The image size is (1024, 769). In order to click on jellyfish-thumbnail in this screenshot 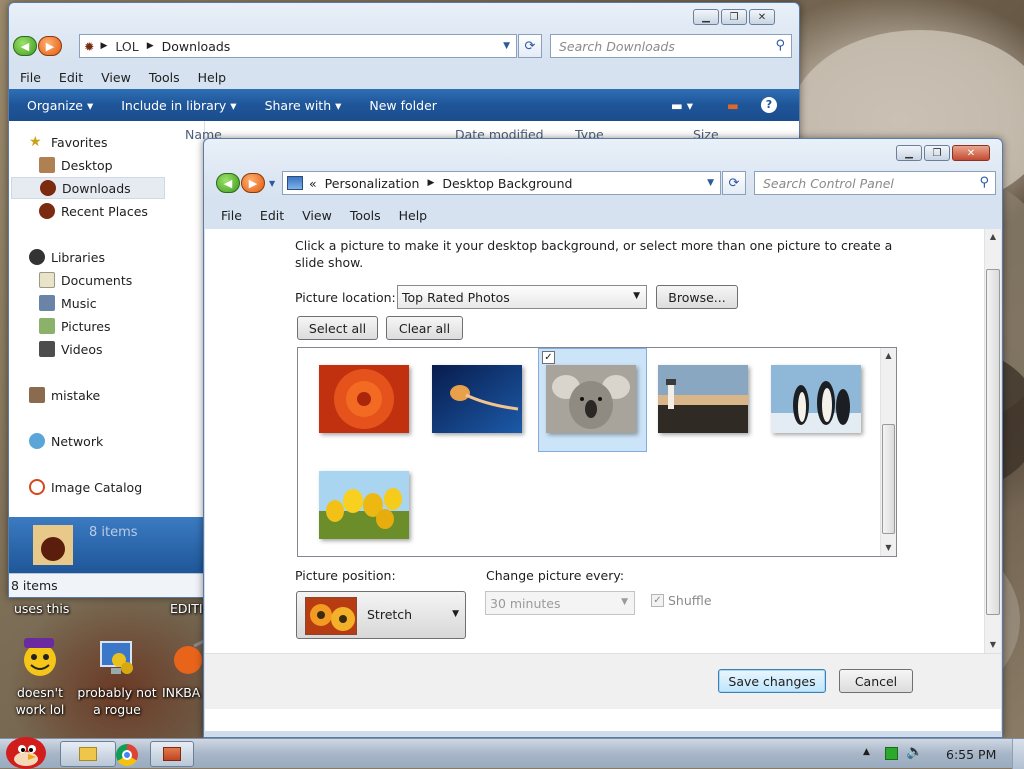, I will do `click(477, 399)`.